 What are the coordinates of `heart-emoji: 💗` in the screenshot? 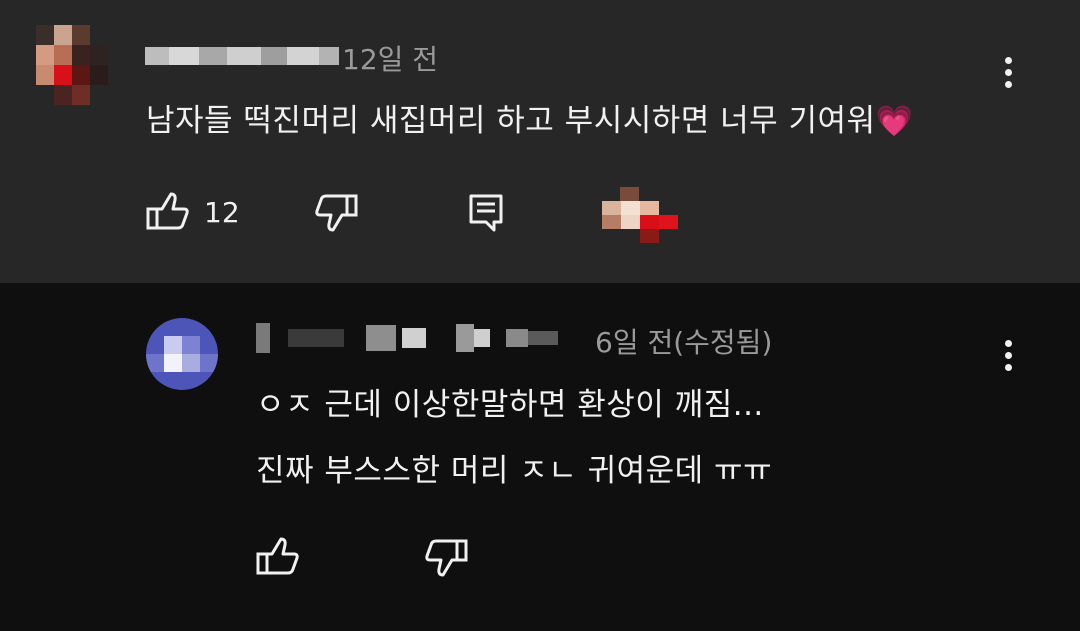 It's located at (894, 121).